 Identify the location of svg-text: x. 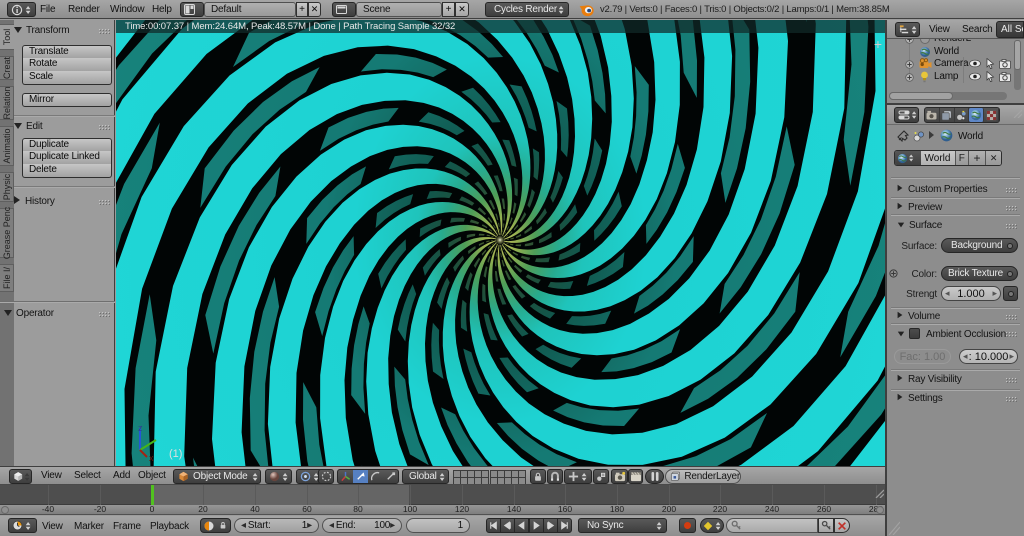
(151, 458).